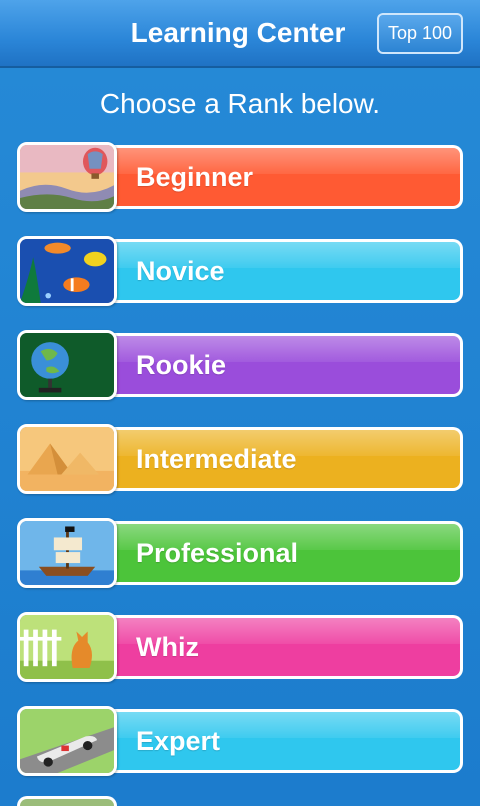  What do you see at coordinates (67, 271) in the screenshot?
I see `tropical-fish-icon` at bounding box center [67, 271].